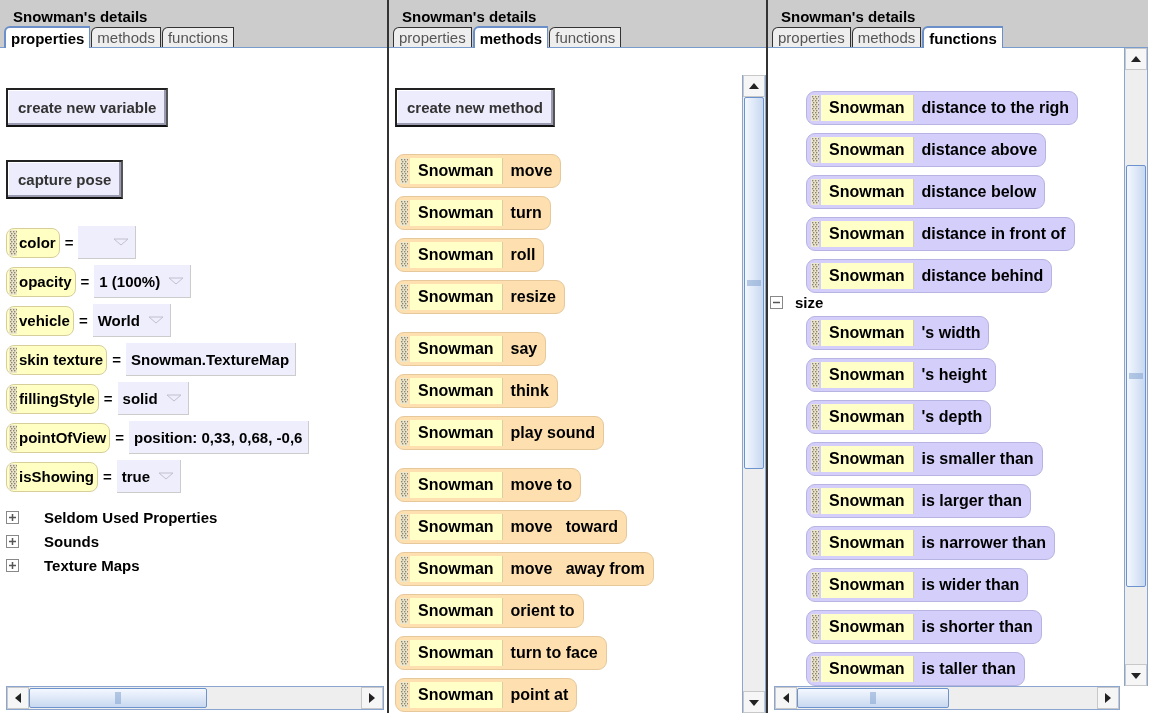 This screenshot has height=713, width=1150. Describe the element at coordinates (924, 459) in the screenshot. I see `function-tile: Snowman is smaller than` at that location.